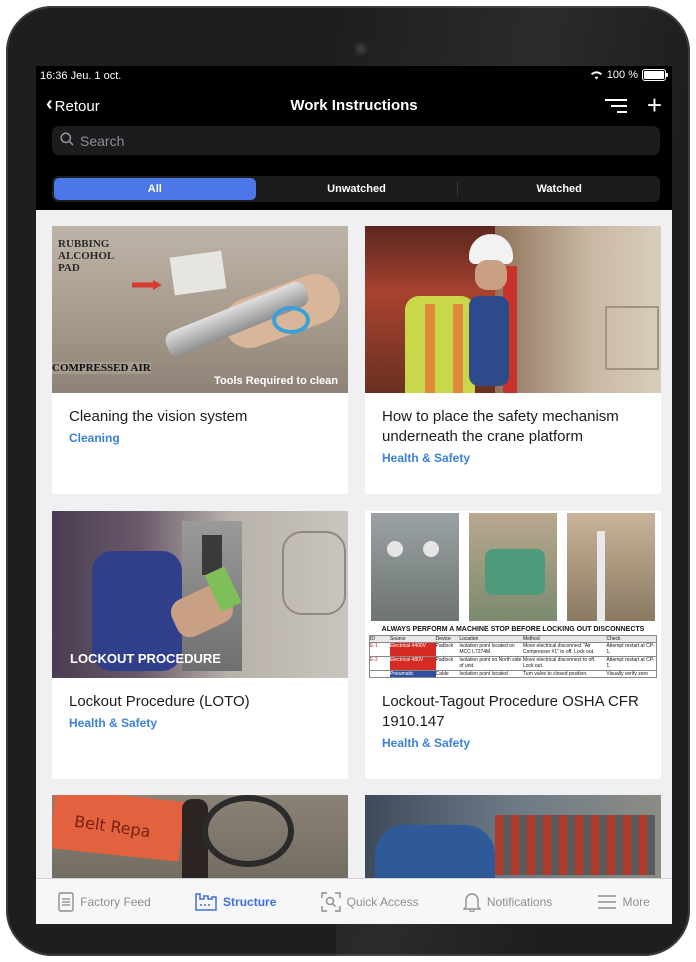 This screenshot has height=962, width=696. Describe the element at coordinates (361, 49) in the screenshot. I see `camera-icon` at that location.